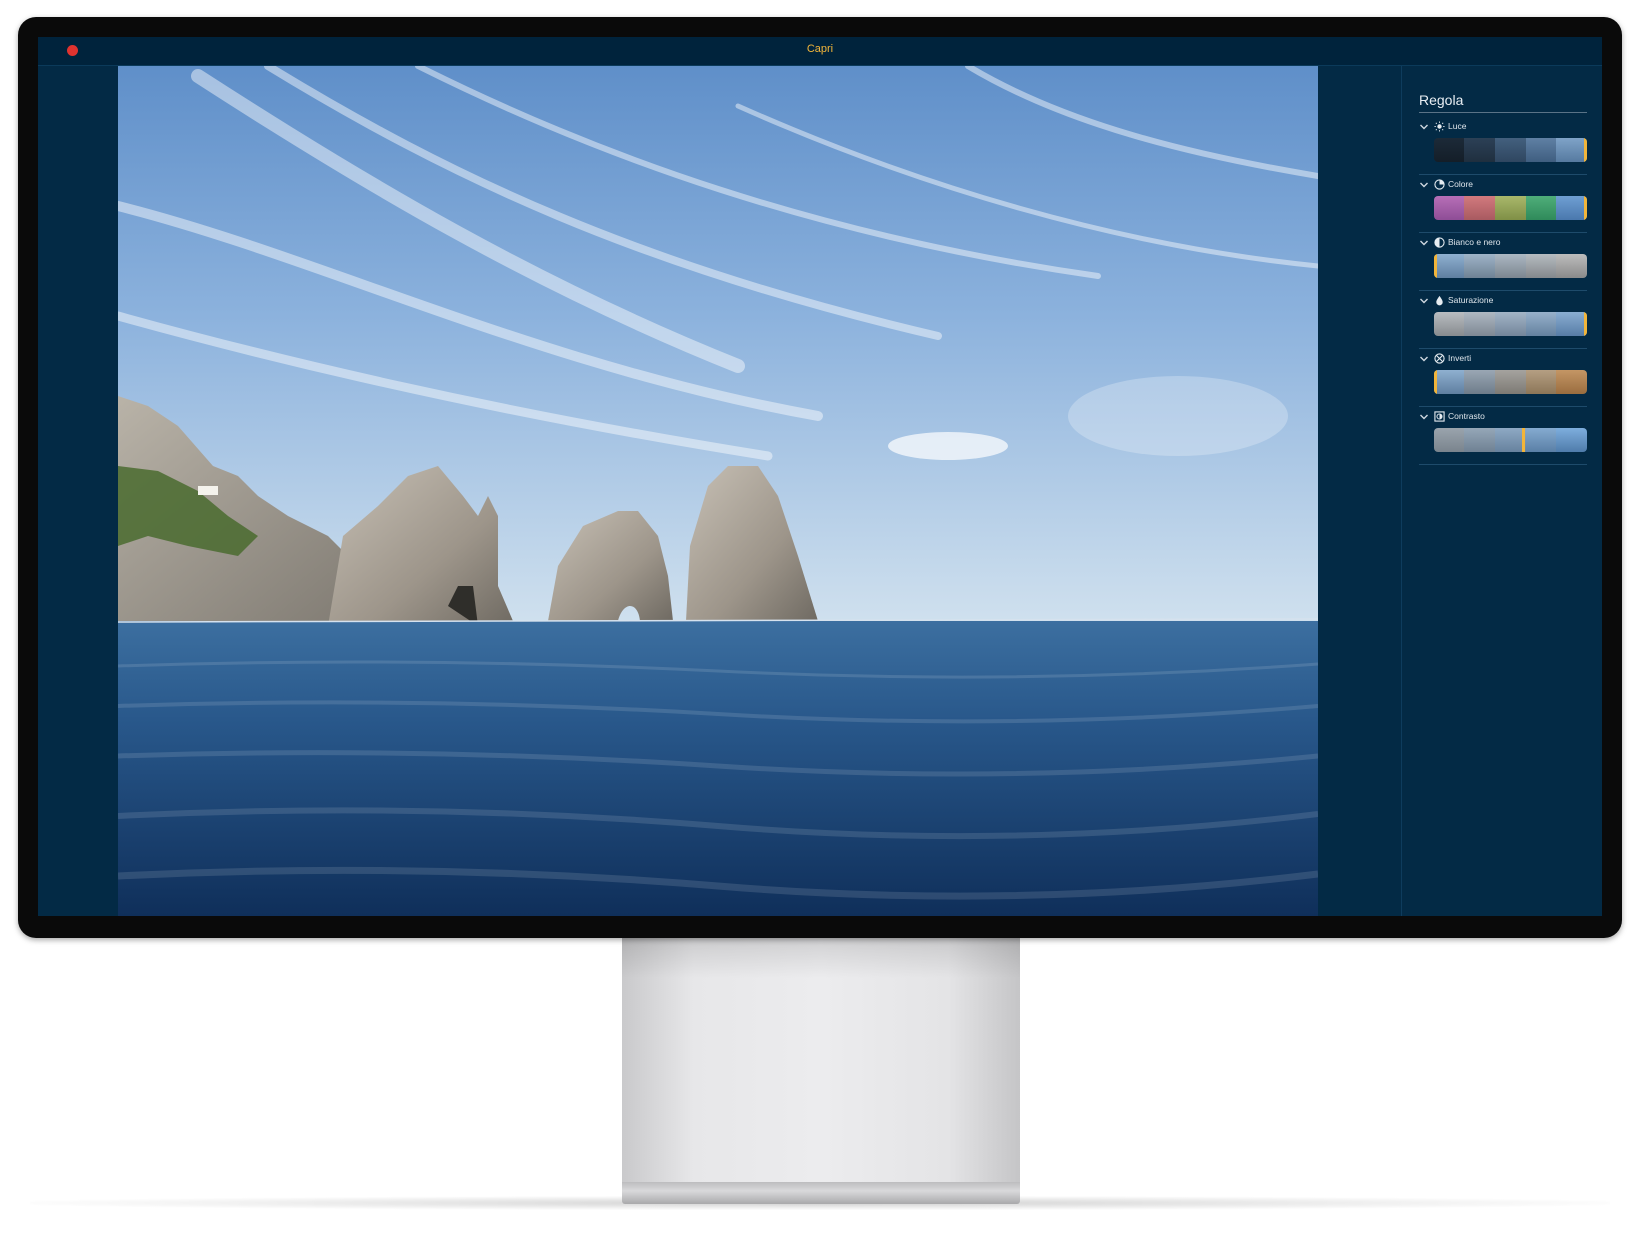 The image size is (1639, 1237). Describe the element at coordinates (1439, 126) in the screenshot. I see `sun-icon` at that location.